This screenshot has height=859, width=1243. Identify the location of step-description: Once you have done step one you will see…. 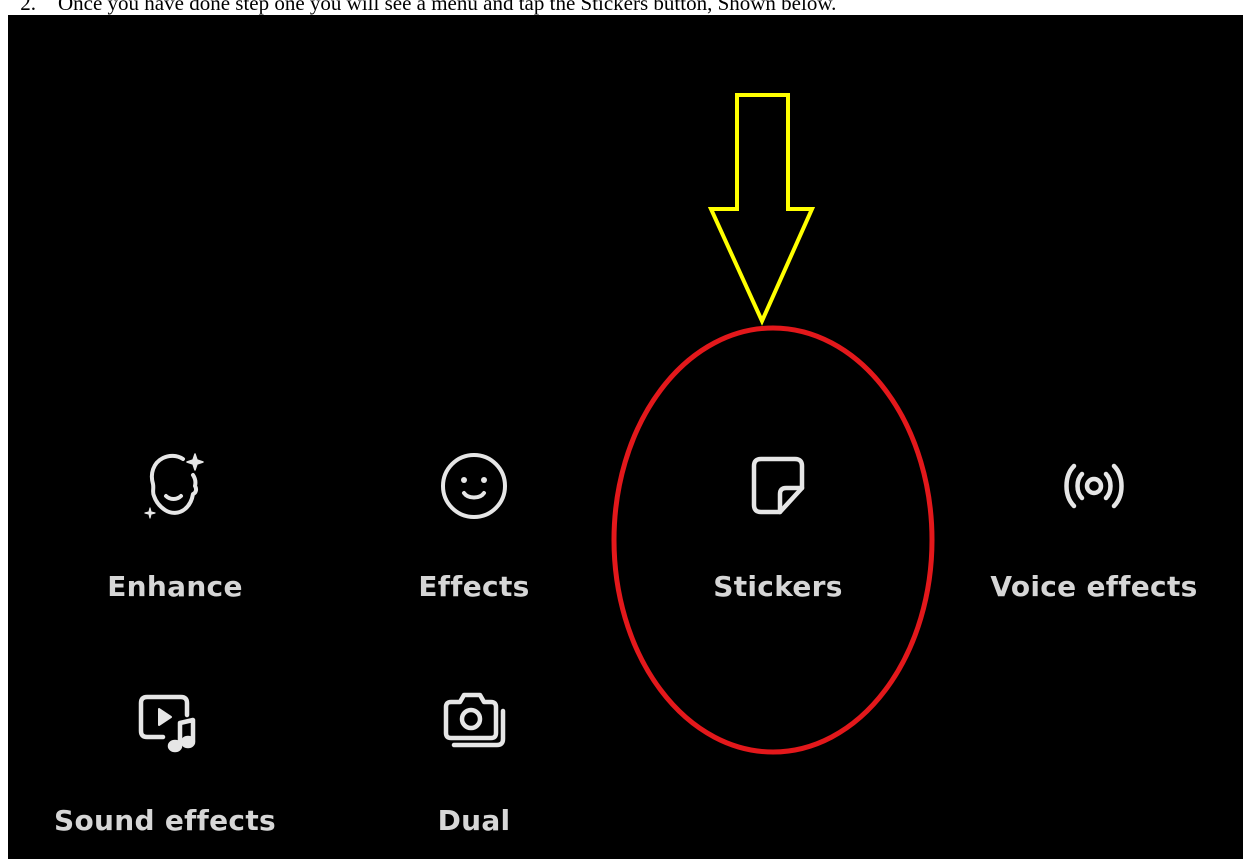
(447, 7).